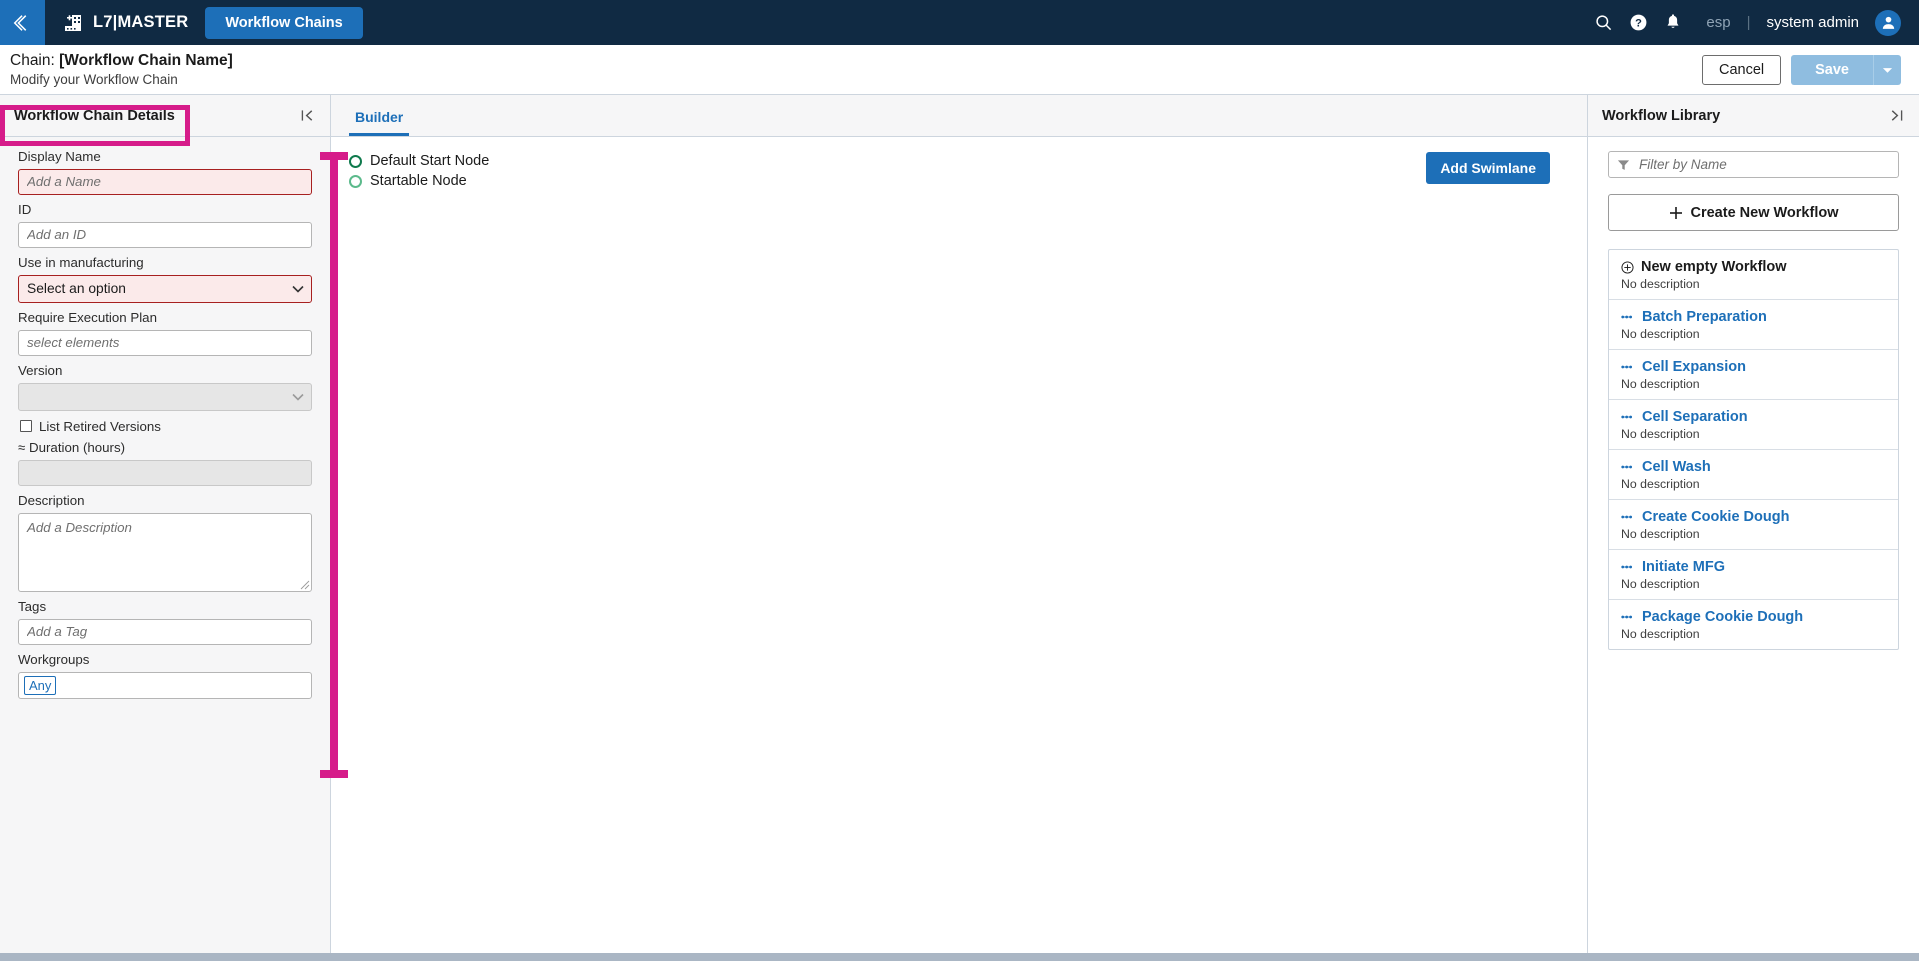 This screenshot has width=1919, height=961. What do you see at coordinates (1673, 22) in the screenshot?
I see `bell-icon` at bounding box center [1673, 22].